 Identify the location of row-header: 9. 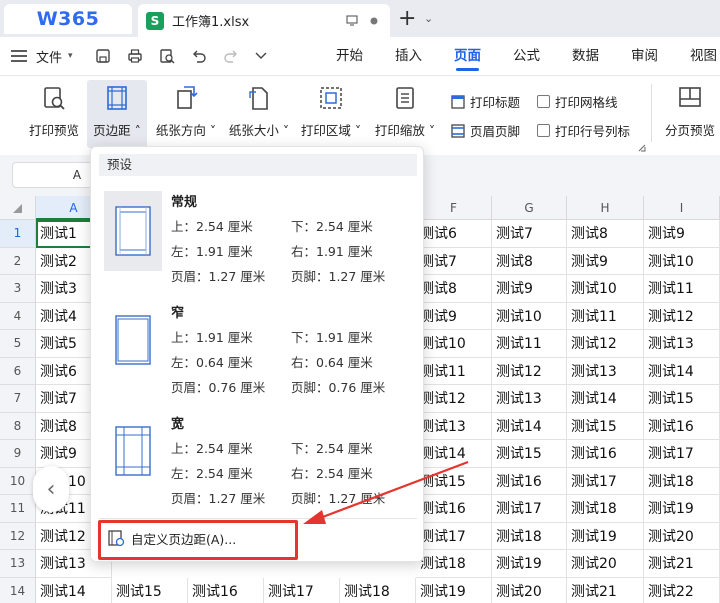
(18, 454).